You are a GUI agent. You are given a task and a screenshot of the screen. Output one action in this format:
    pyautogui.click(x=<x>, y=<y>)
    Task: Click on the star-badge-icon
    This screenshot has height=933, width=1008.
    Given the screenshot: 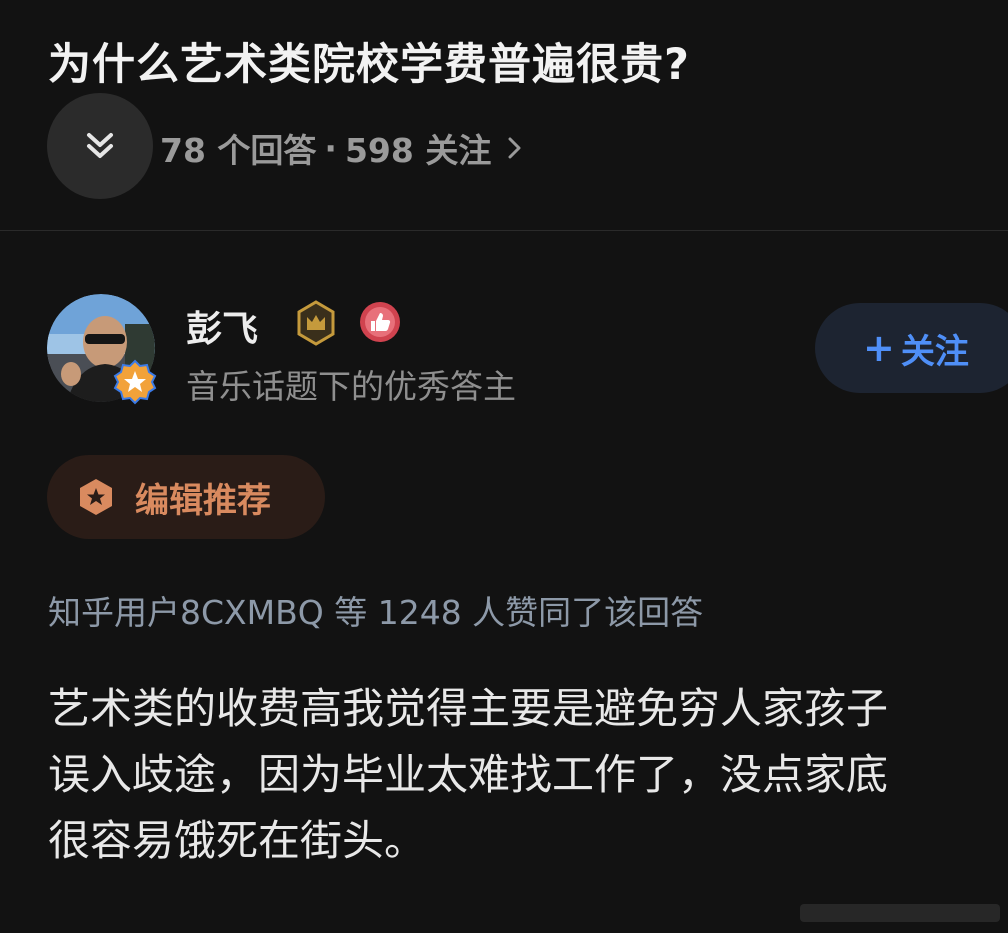 What is the action you would take?
    pyautogui.click(x=135, y=382)
    